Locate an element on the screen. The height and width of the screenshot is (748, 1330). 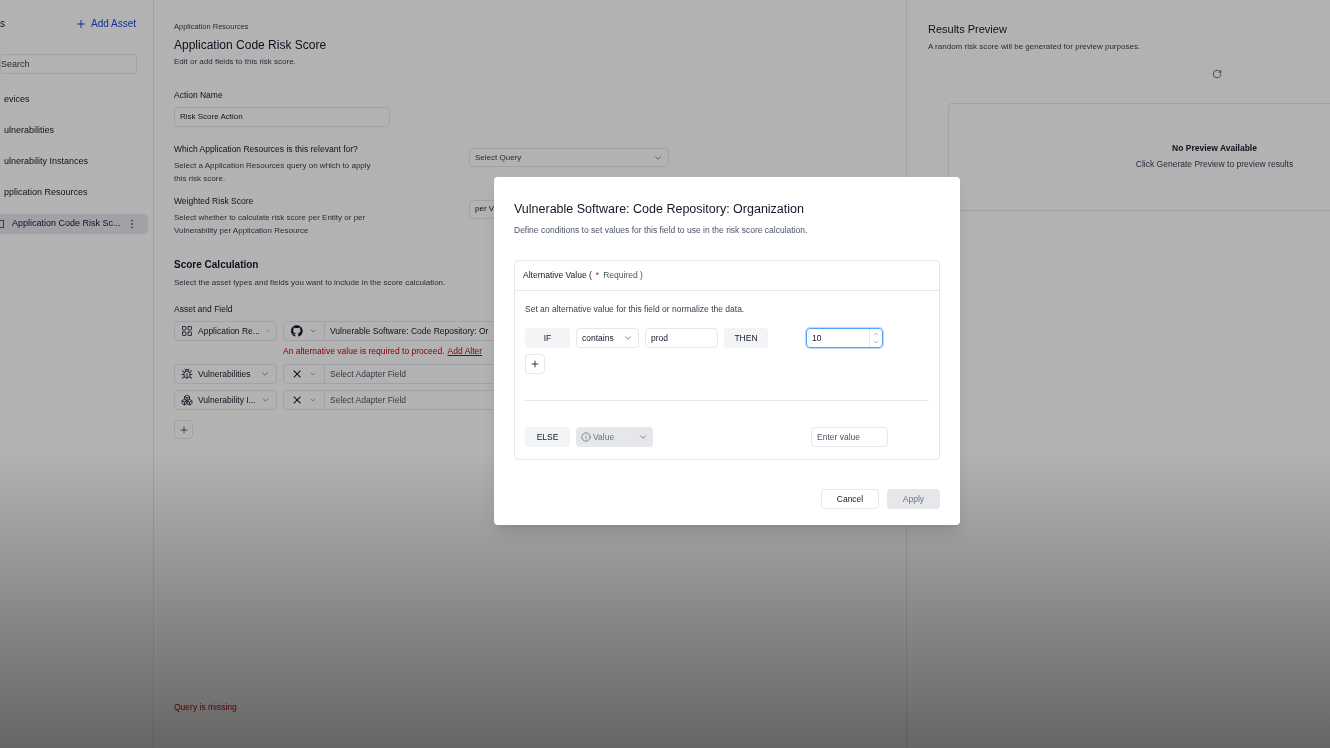
field-description: Select whether to calculate risk score per Entity or per Vulnerability per Application Resource is located at coordinates (270, 224).